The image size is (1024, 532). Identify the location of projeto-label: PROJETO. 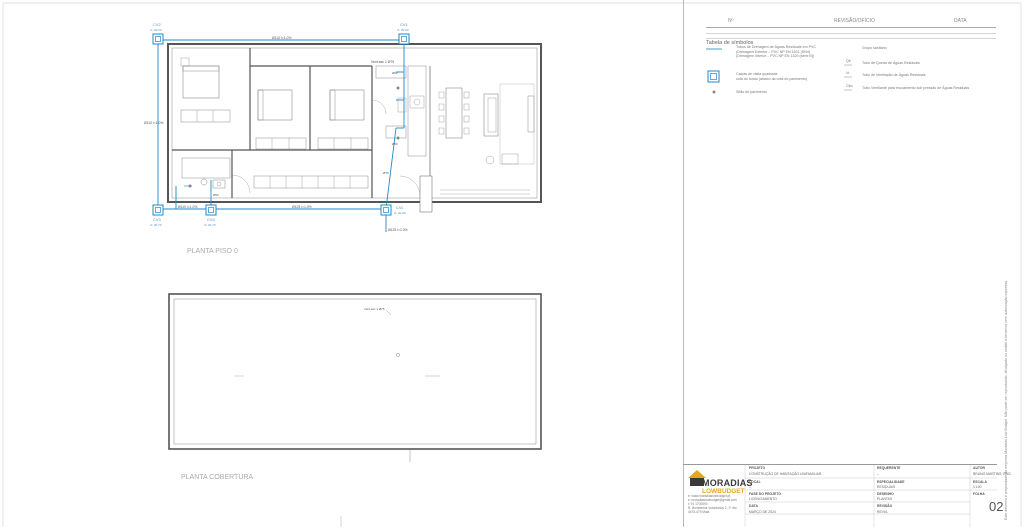
(757, 468).